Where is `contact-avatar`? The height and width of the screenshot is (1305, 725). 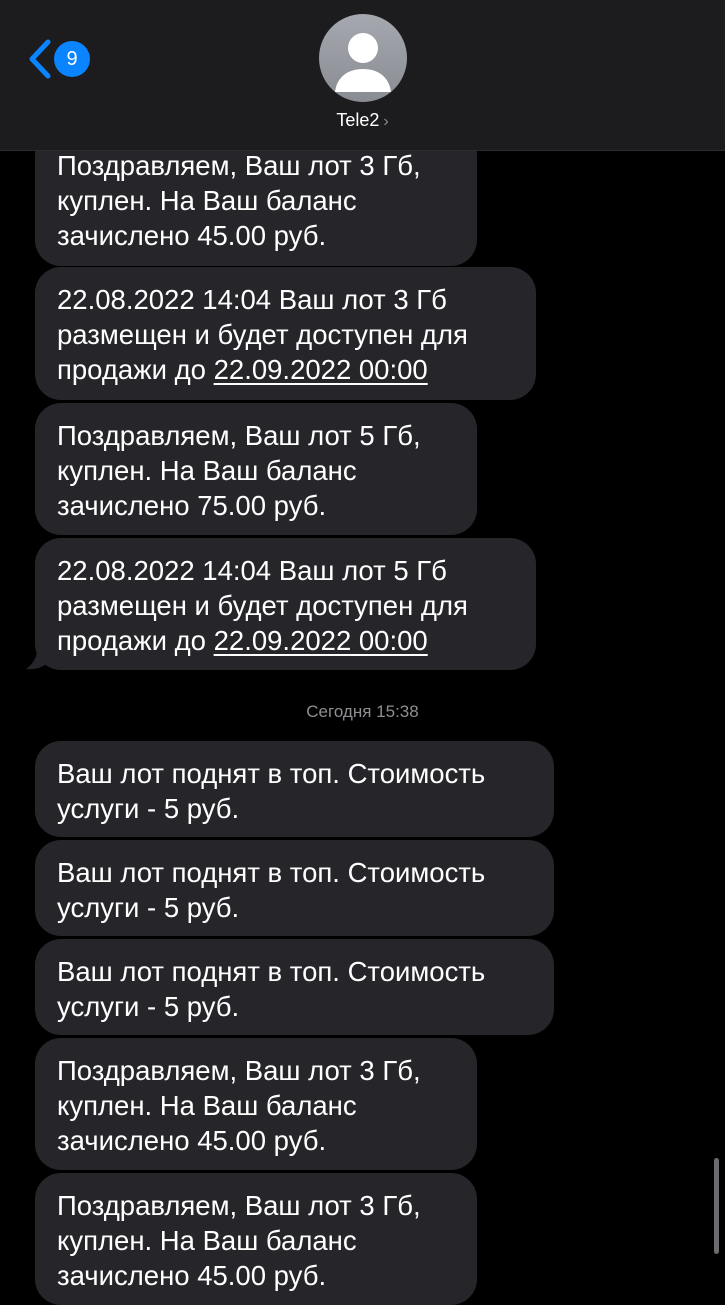
contact-avatar is located at coordinates (363, 58).